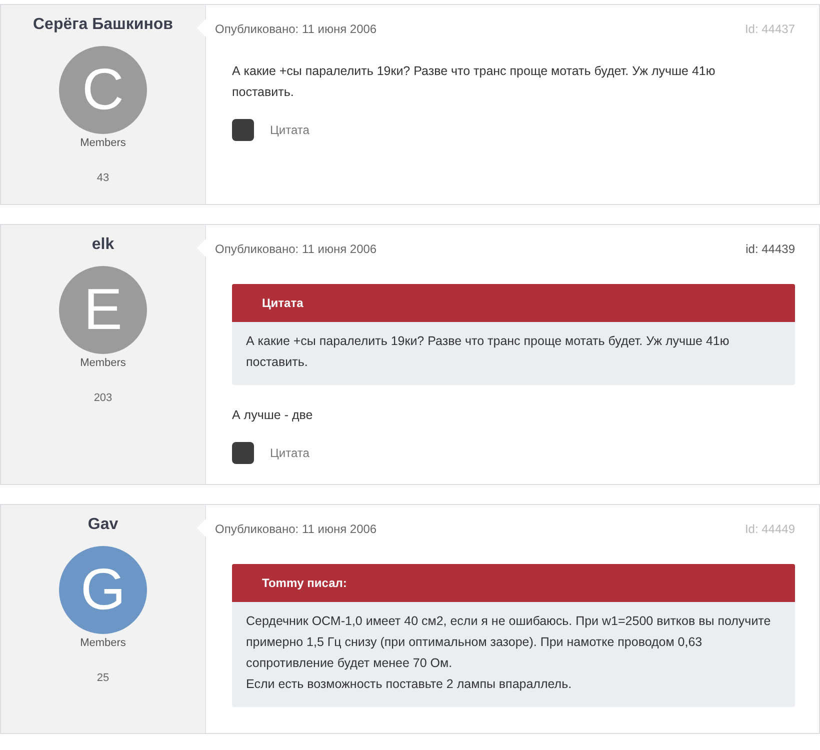 The image size is (820, 750). What do you see at coordinates (103, 590) in the screenshot?
I see `avatar: G` at bounding box center [103, 590].